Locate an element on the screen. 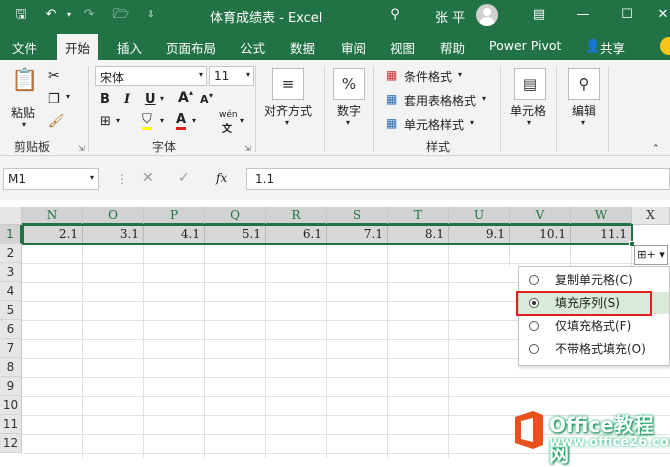  phonetic-dropdown-icon: ▾ is located at coordinates (242, 120).